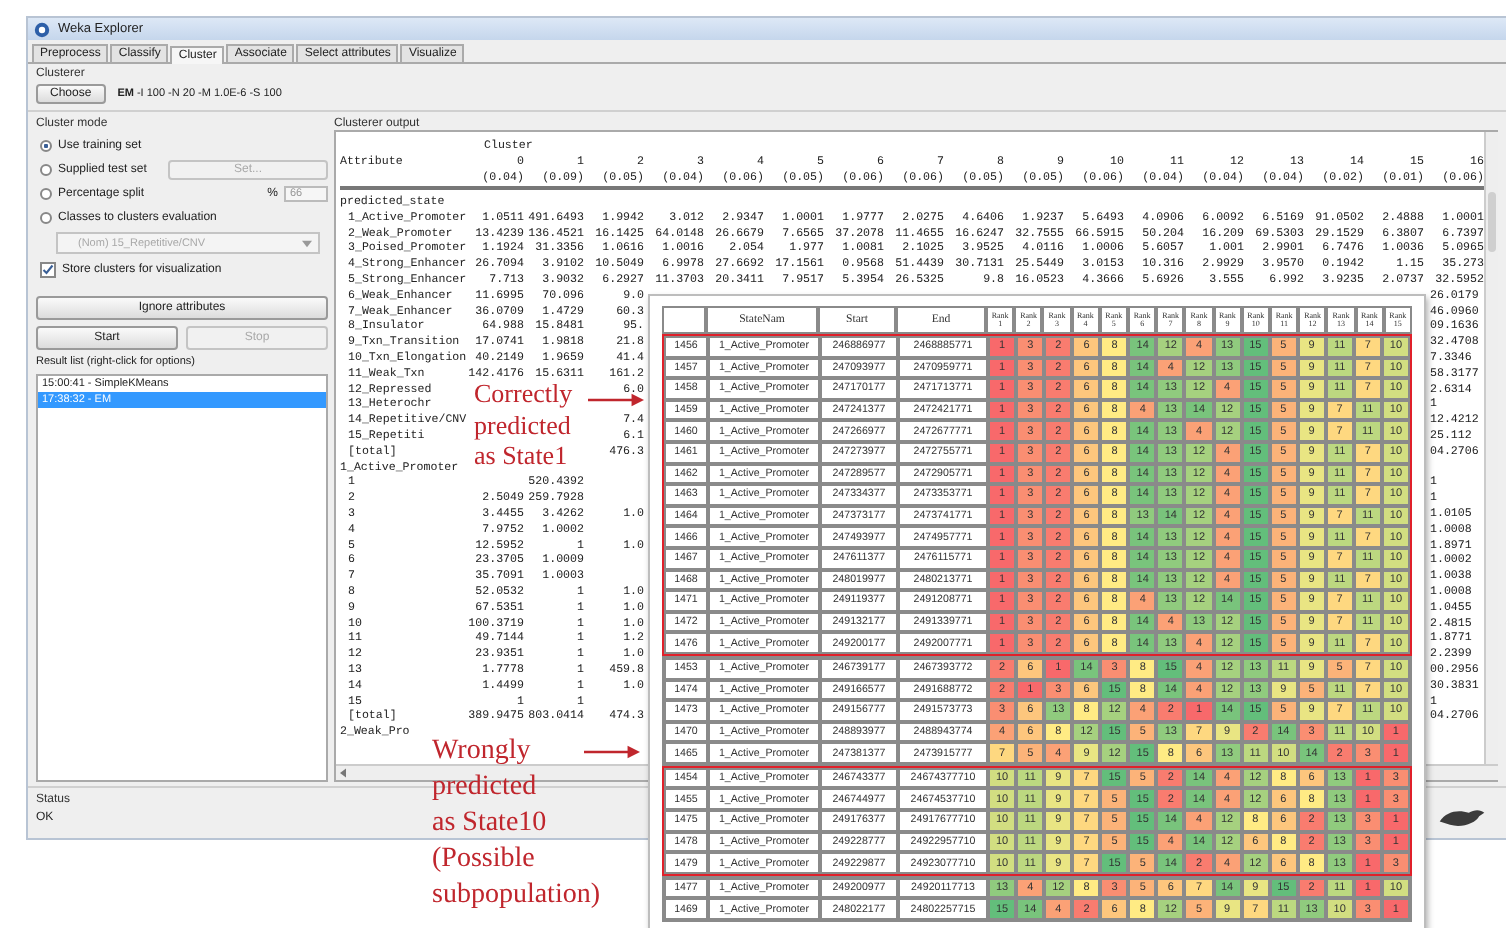 The image size is (1506, 928). Describe the element at coordinates (523, 424) in the screenshot. I see `annotation-text: Correctly predicted as State1` at that location.